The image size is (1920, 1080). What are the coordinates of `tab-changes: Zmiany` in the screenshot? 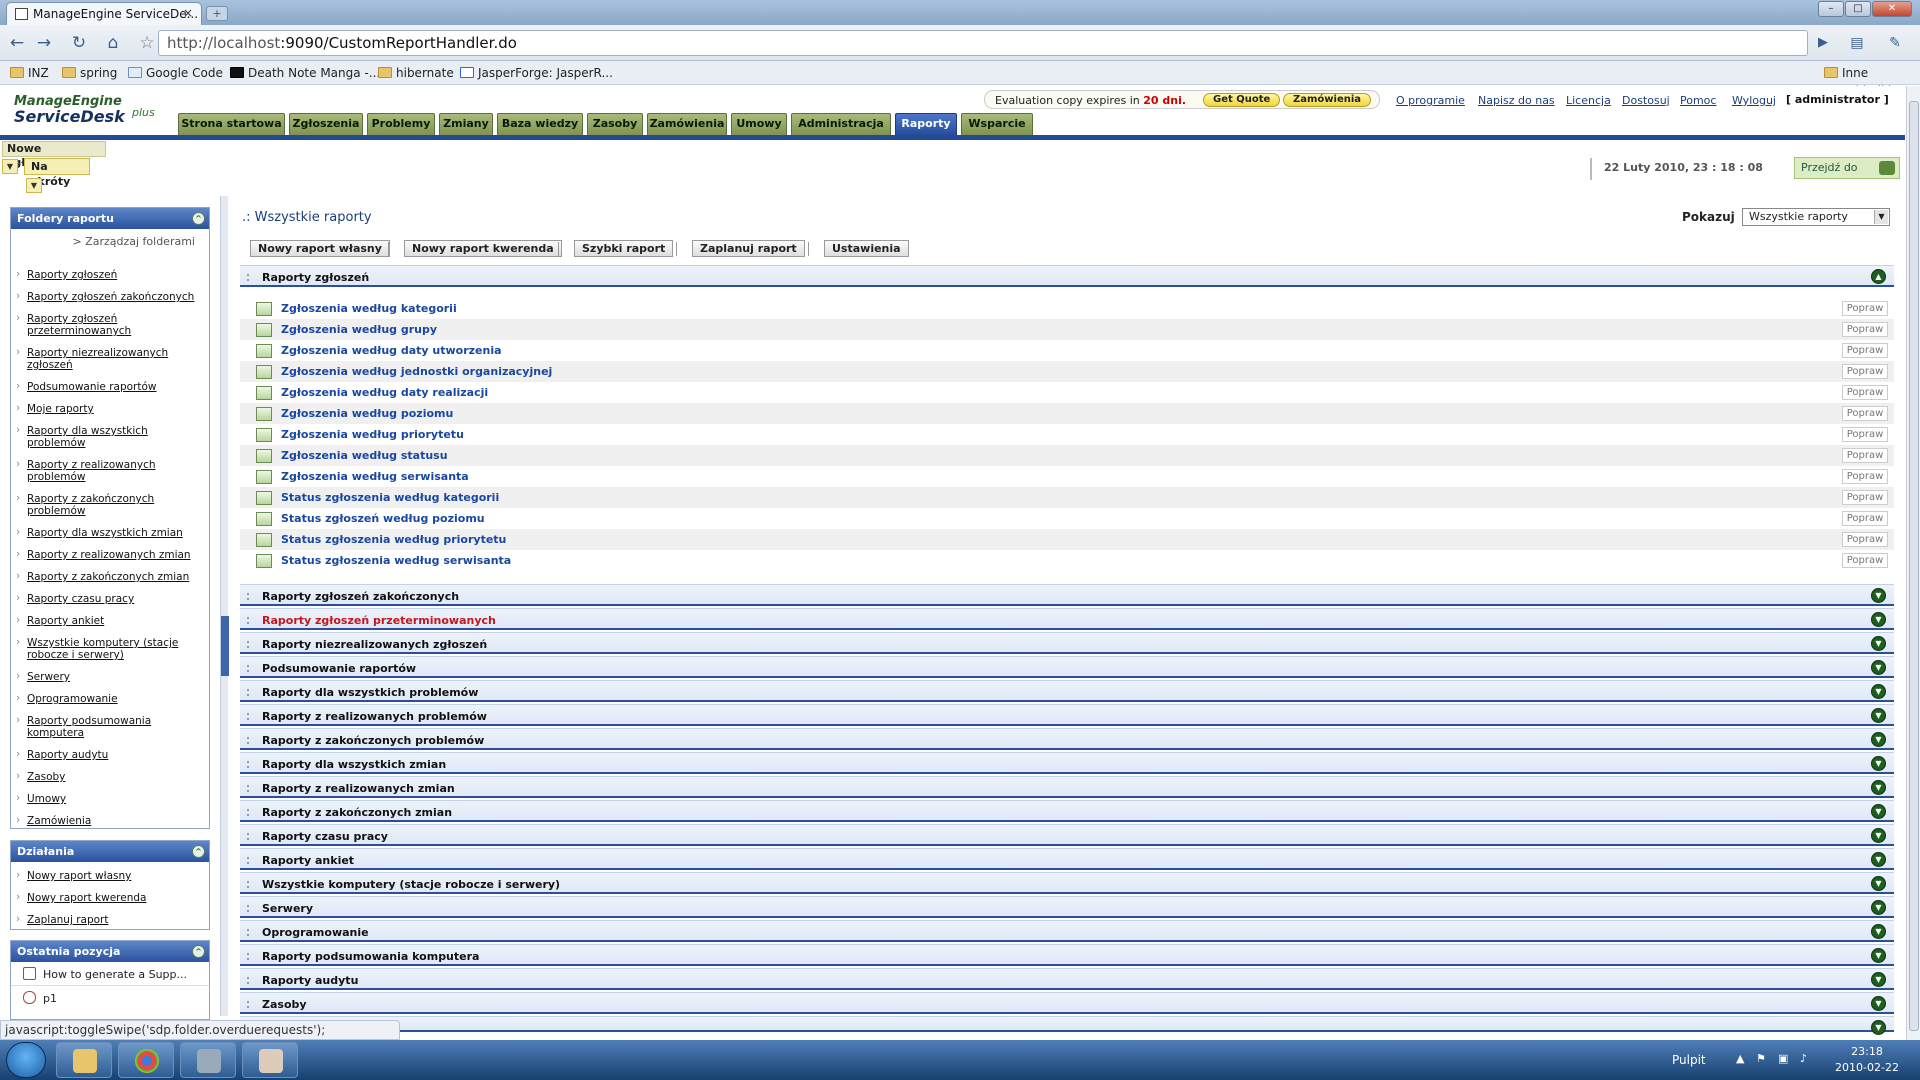 It's located at (466, 124).